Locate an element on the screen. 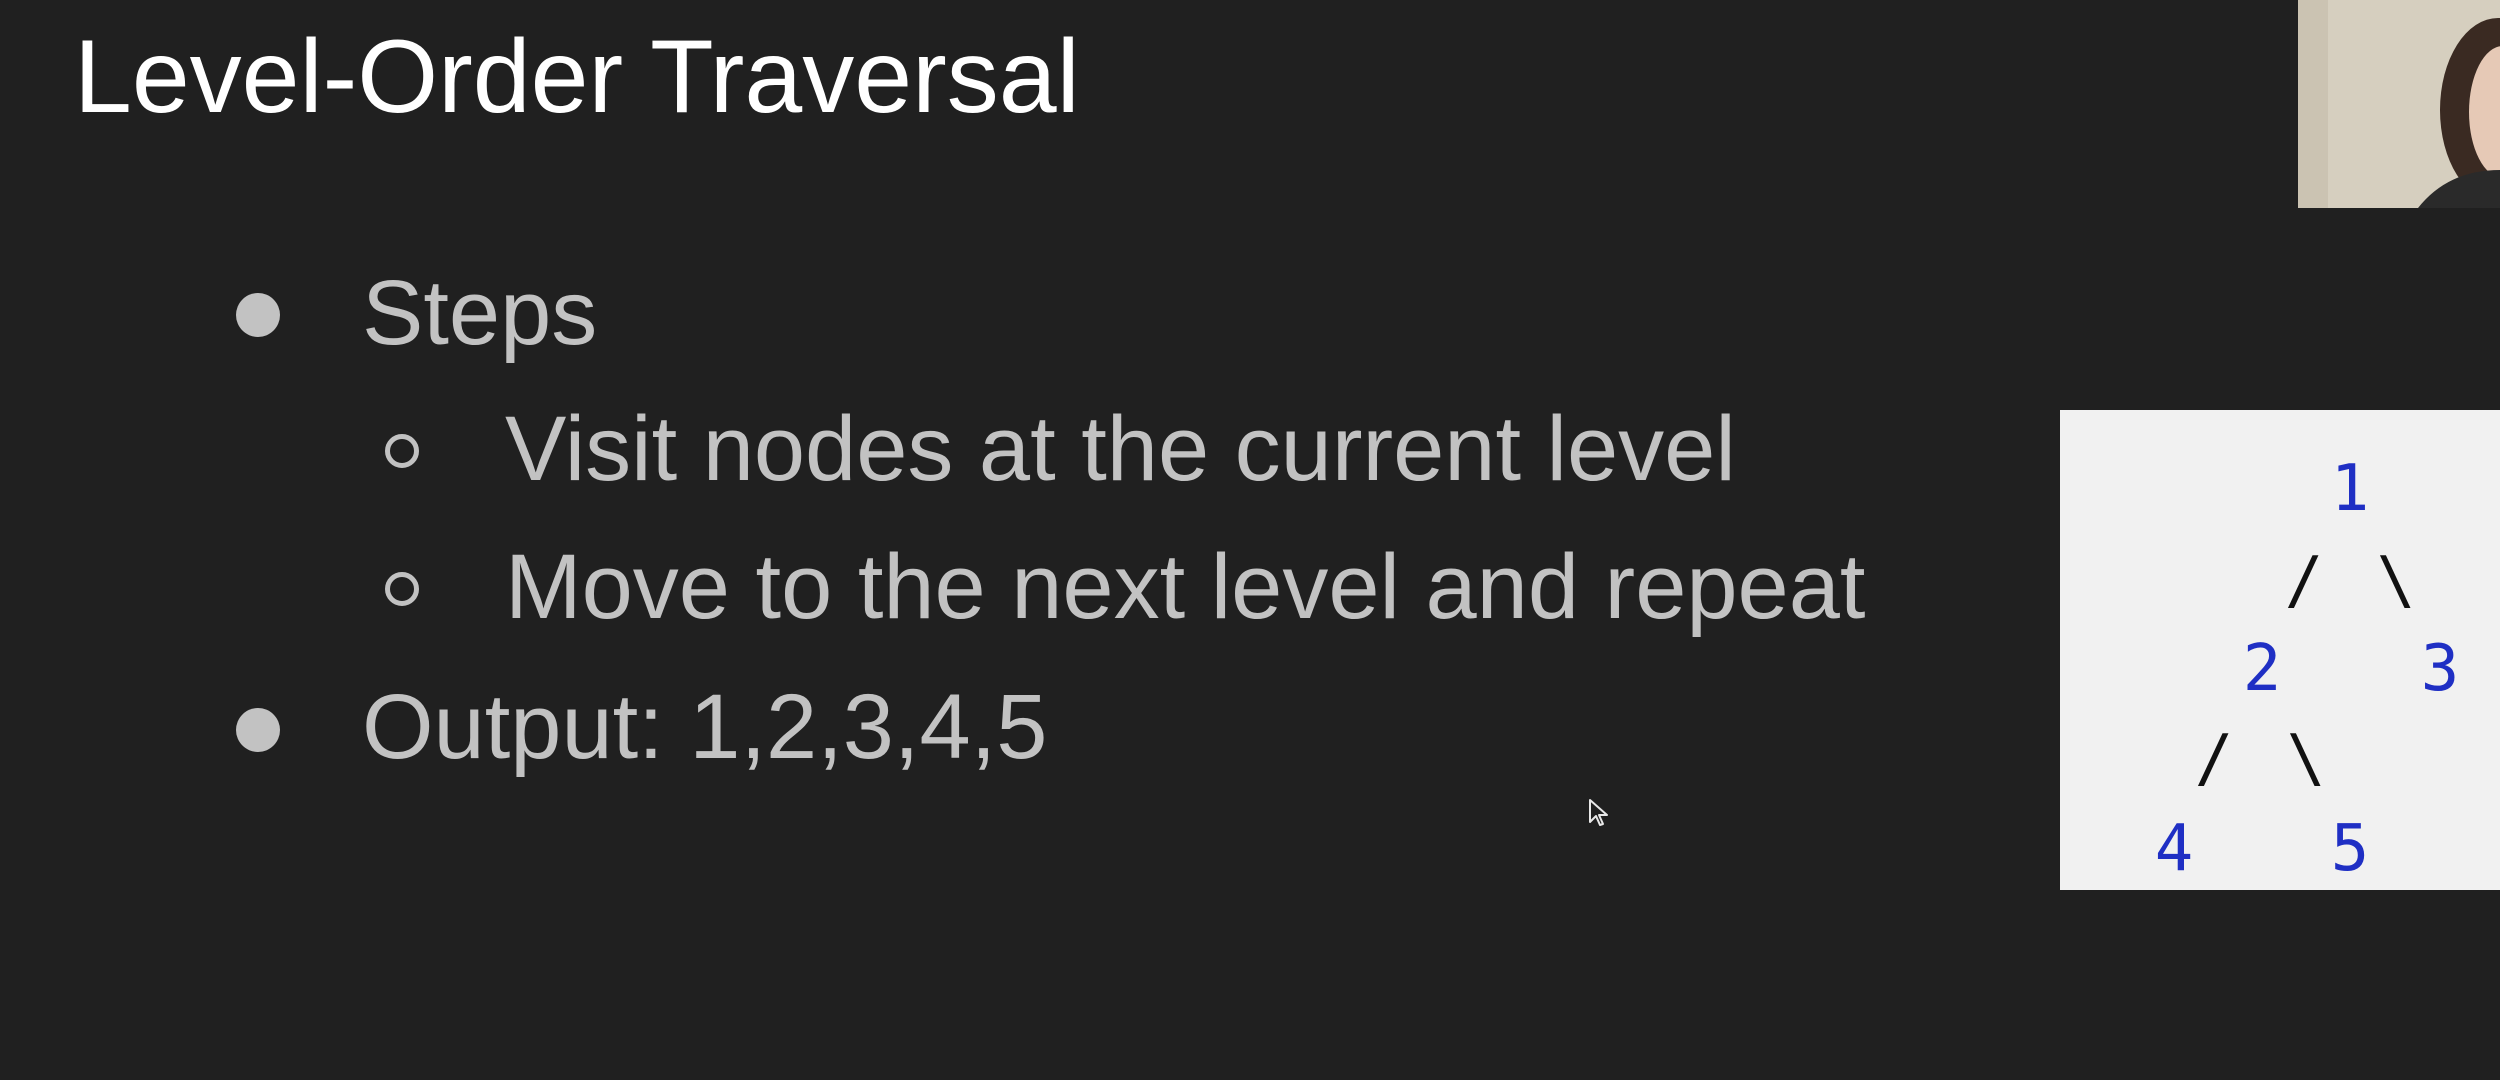  mouse-pointer-icon is located at coordinates (1598, 812).